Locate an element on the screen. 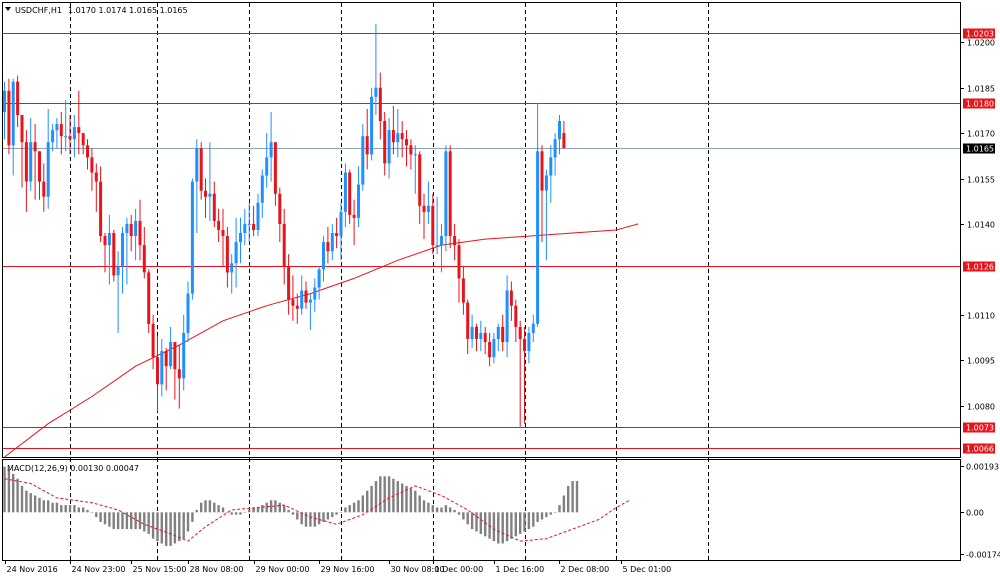 This screenshot has height=580, width=1000. candle is located at coordinates (114, 256).